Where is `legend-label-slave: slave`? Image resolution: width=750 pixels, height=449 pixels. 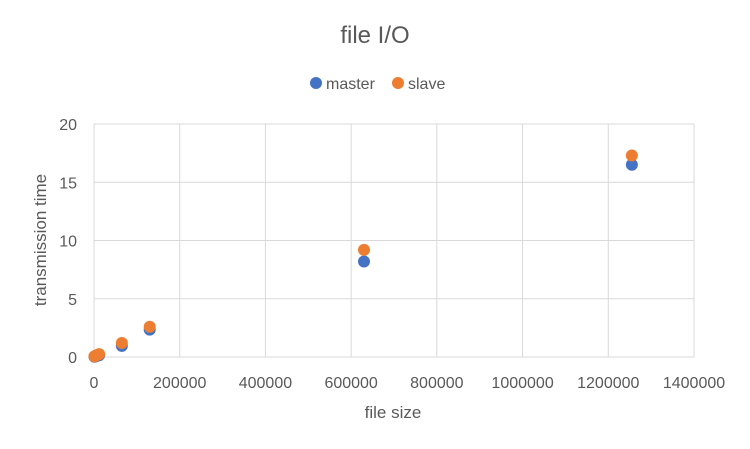 legend-label-slave: slave is located at coordinates (426, 84).